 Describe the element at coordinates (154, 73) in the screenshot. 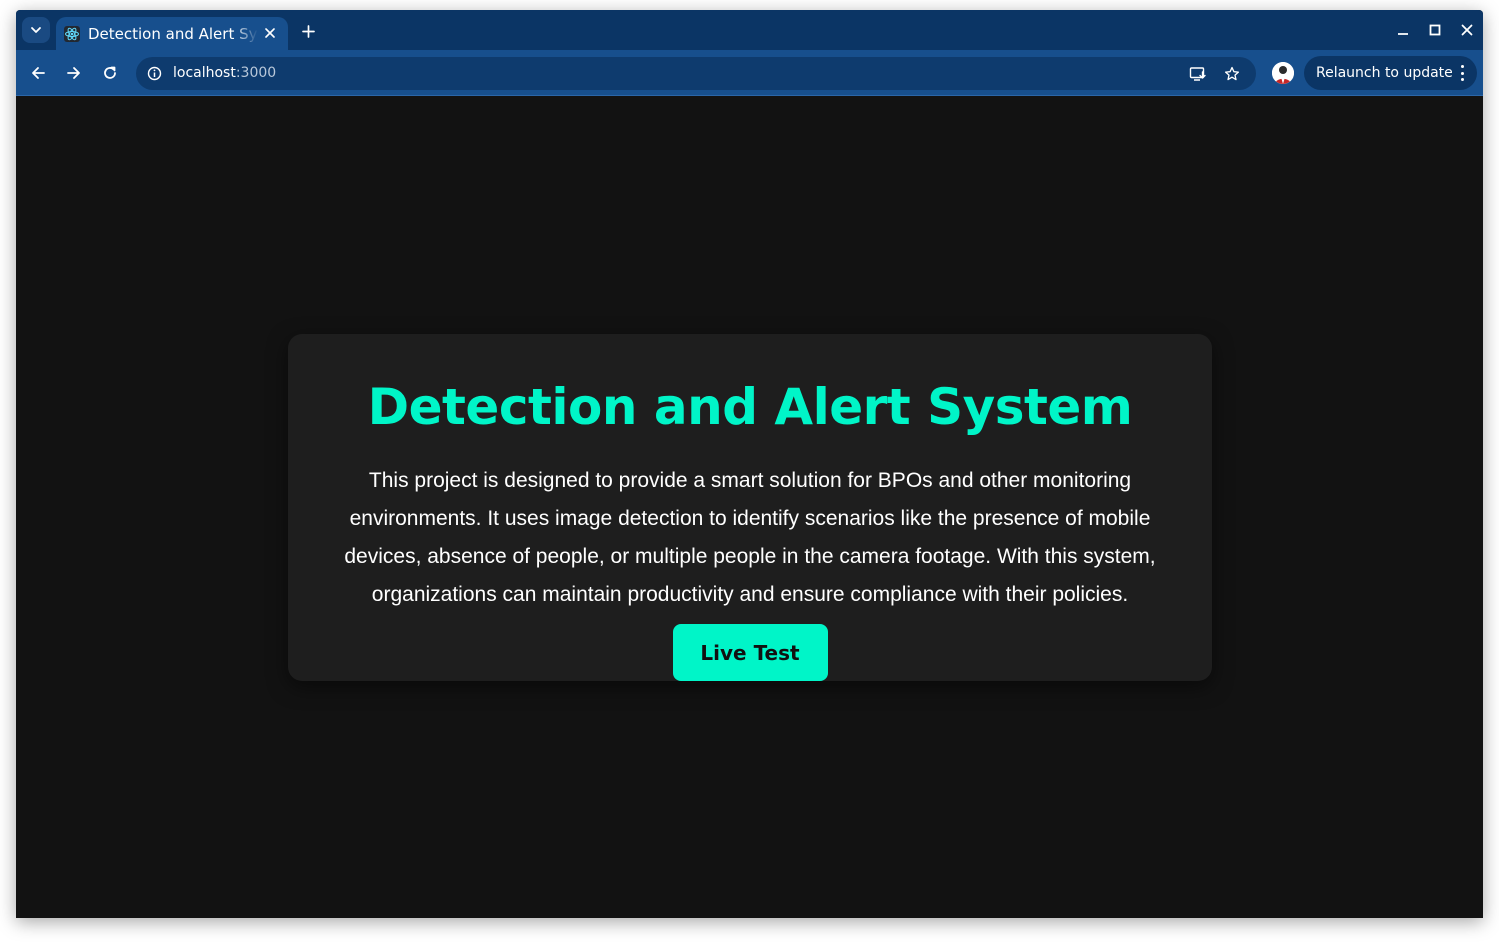

I see `site-info-icon` at that location.